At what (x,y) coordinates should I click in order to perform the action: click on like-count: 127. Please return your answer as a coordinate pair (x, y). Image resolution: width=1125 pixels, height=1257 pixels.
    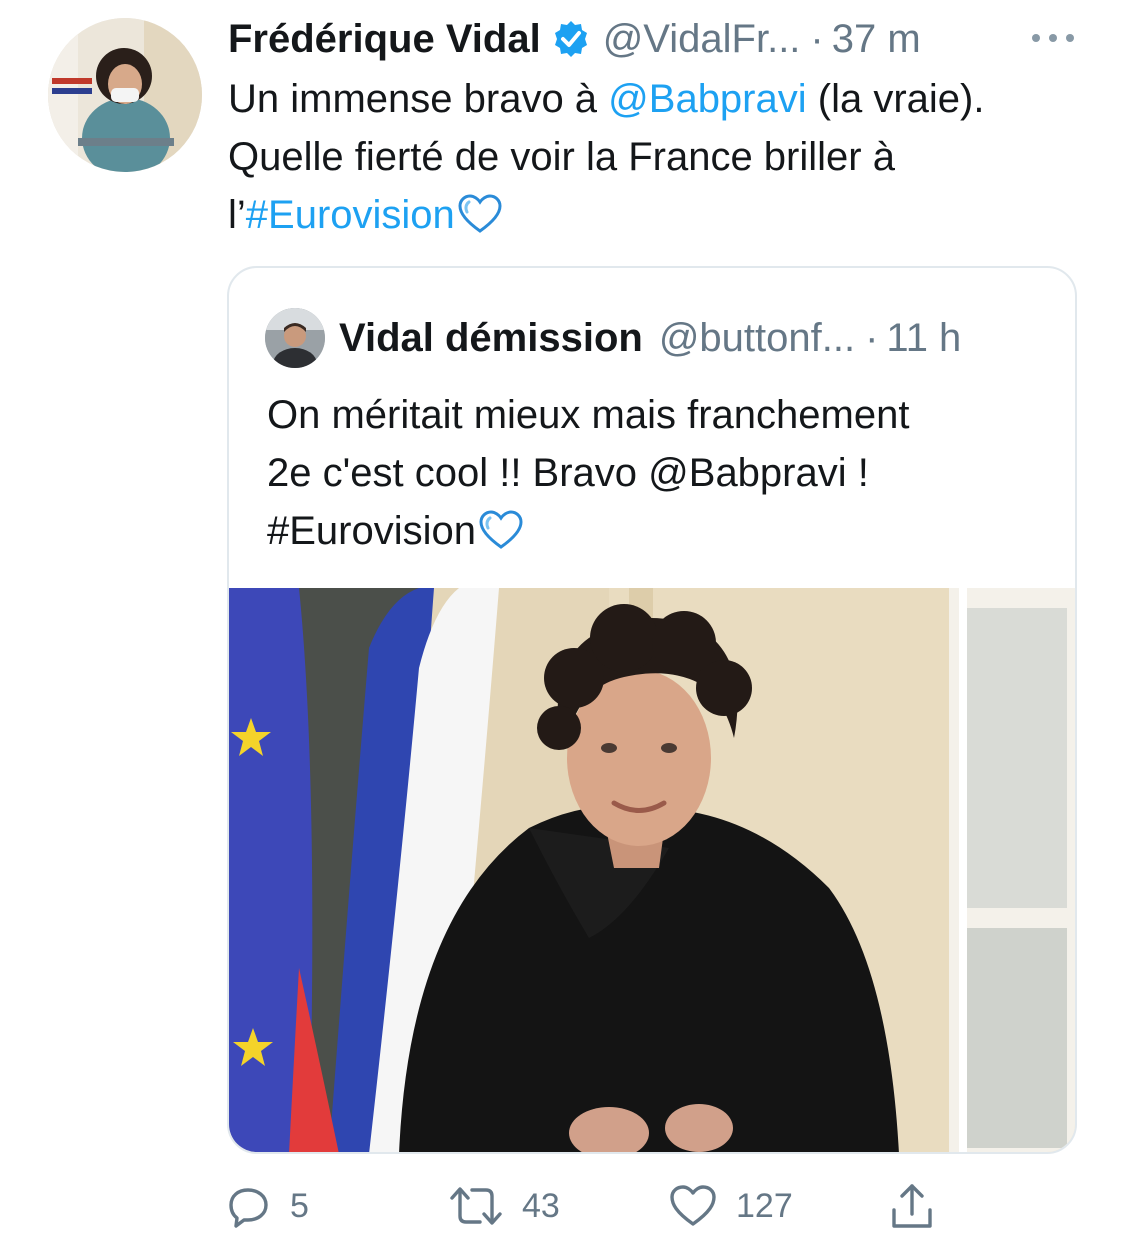
    Looking at the image, I should click on (764, 1205).